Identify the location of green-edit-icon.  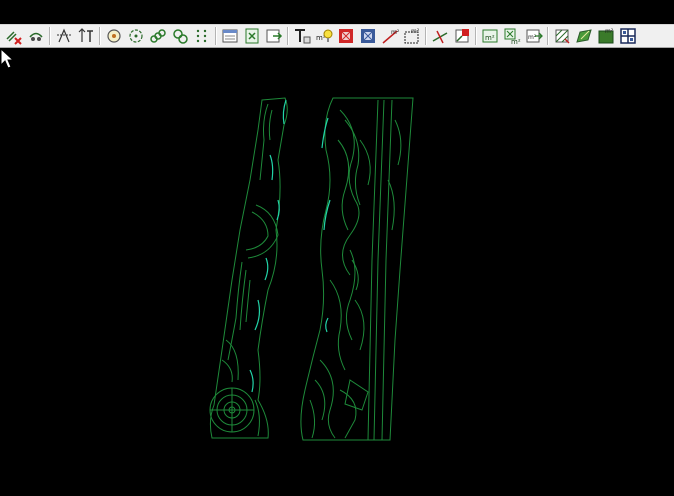
(584, 36).